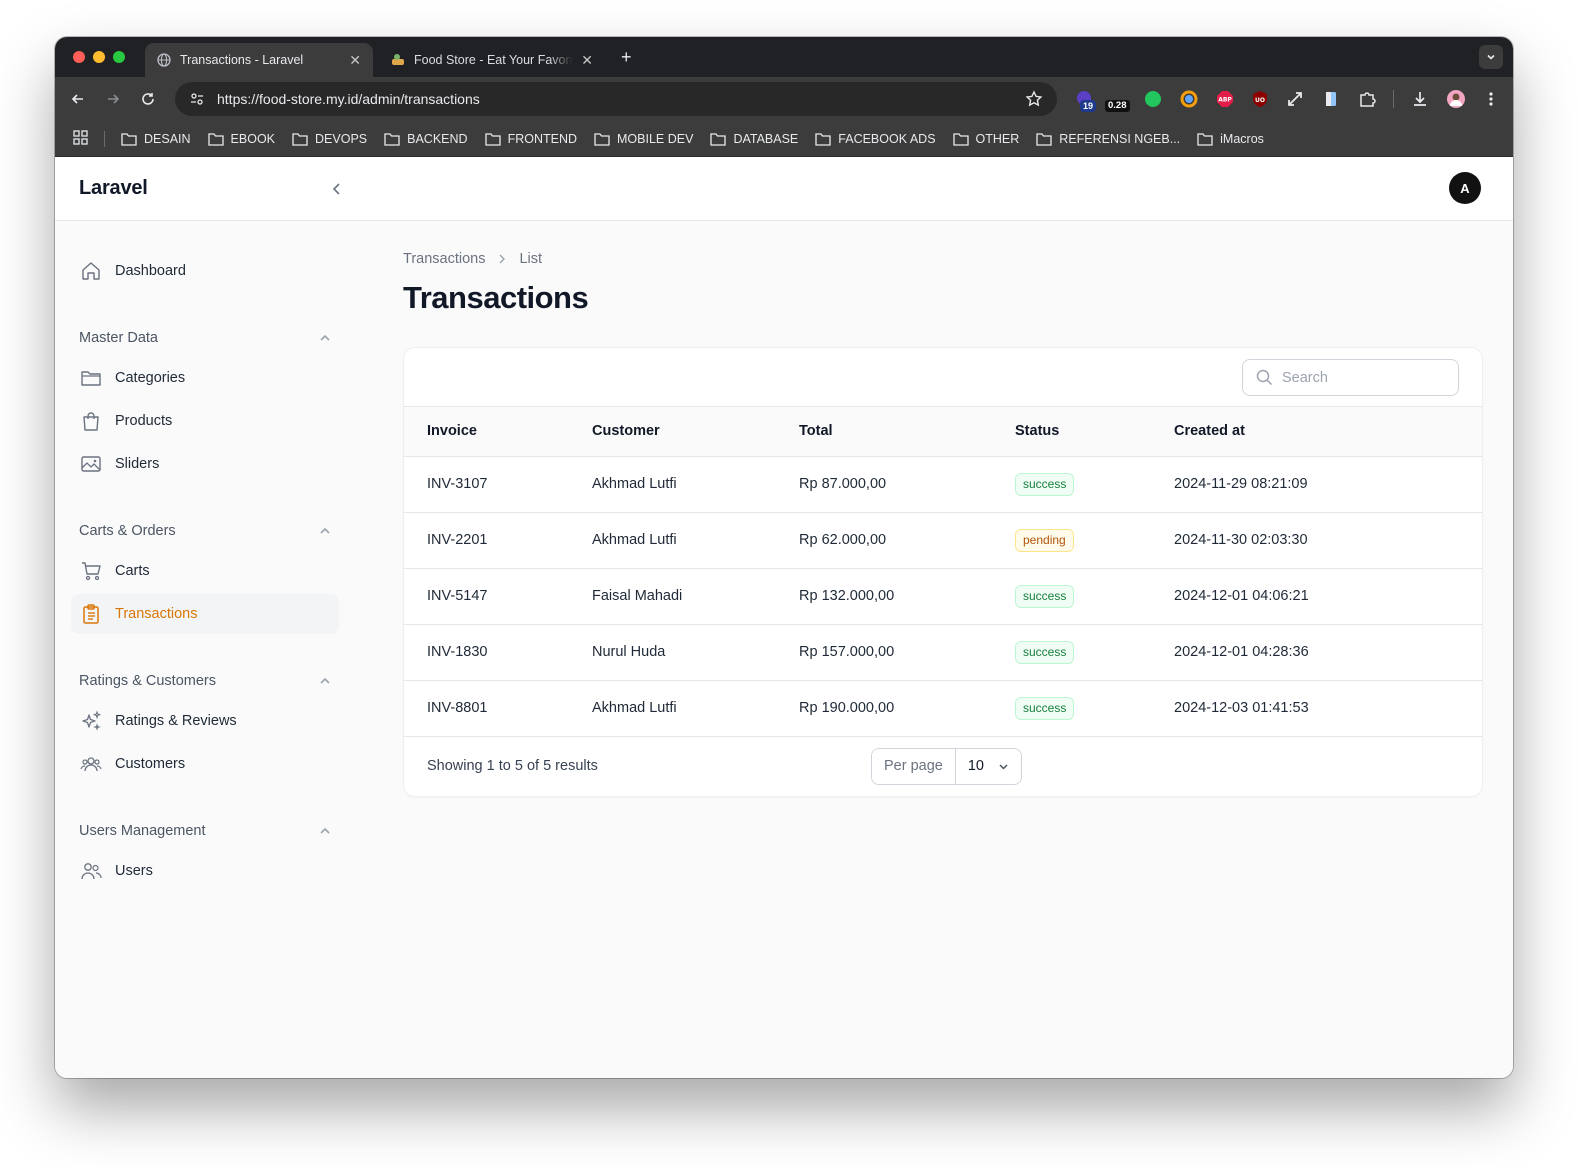  I want to click on column-header-created-at: Created at, so click(1328, 432).